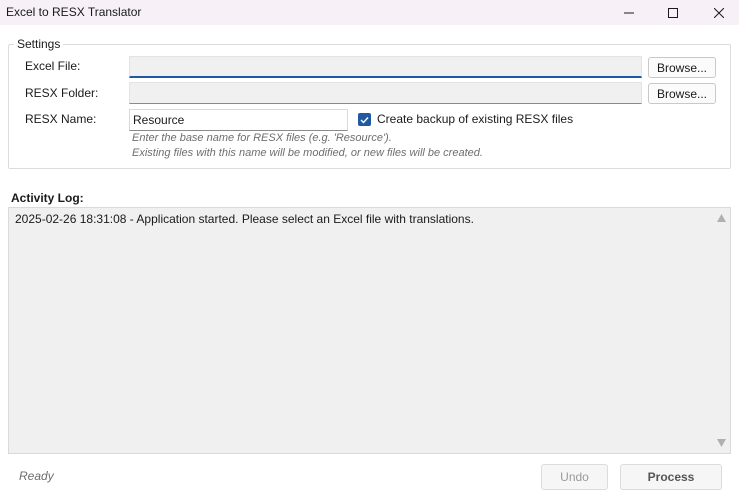  I want to click on excel-file-field, so click(385, 67).